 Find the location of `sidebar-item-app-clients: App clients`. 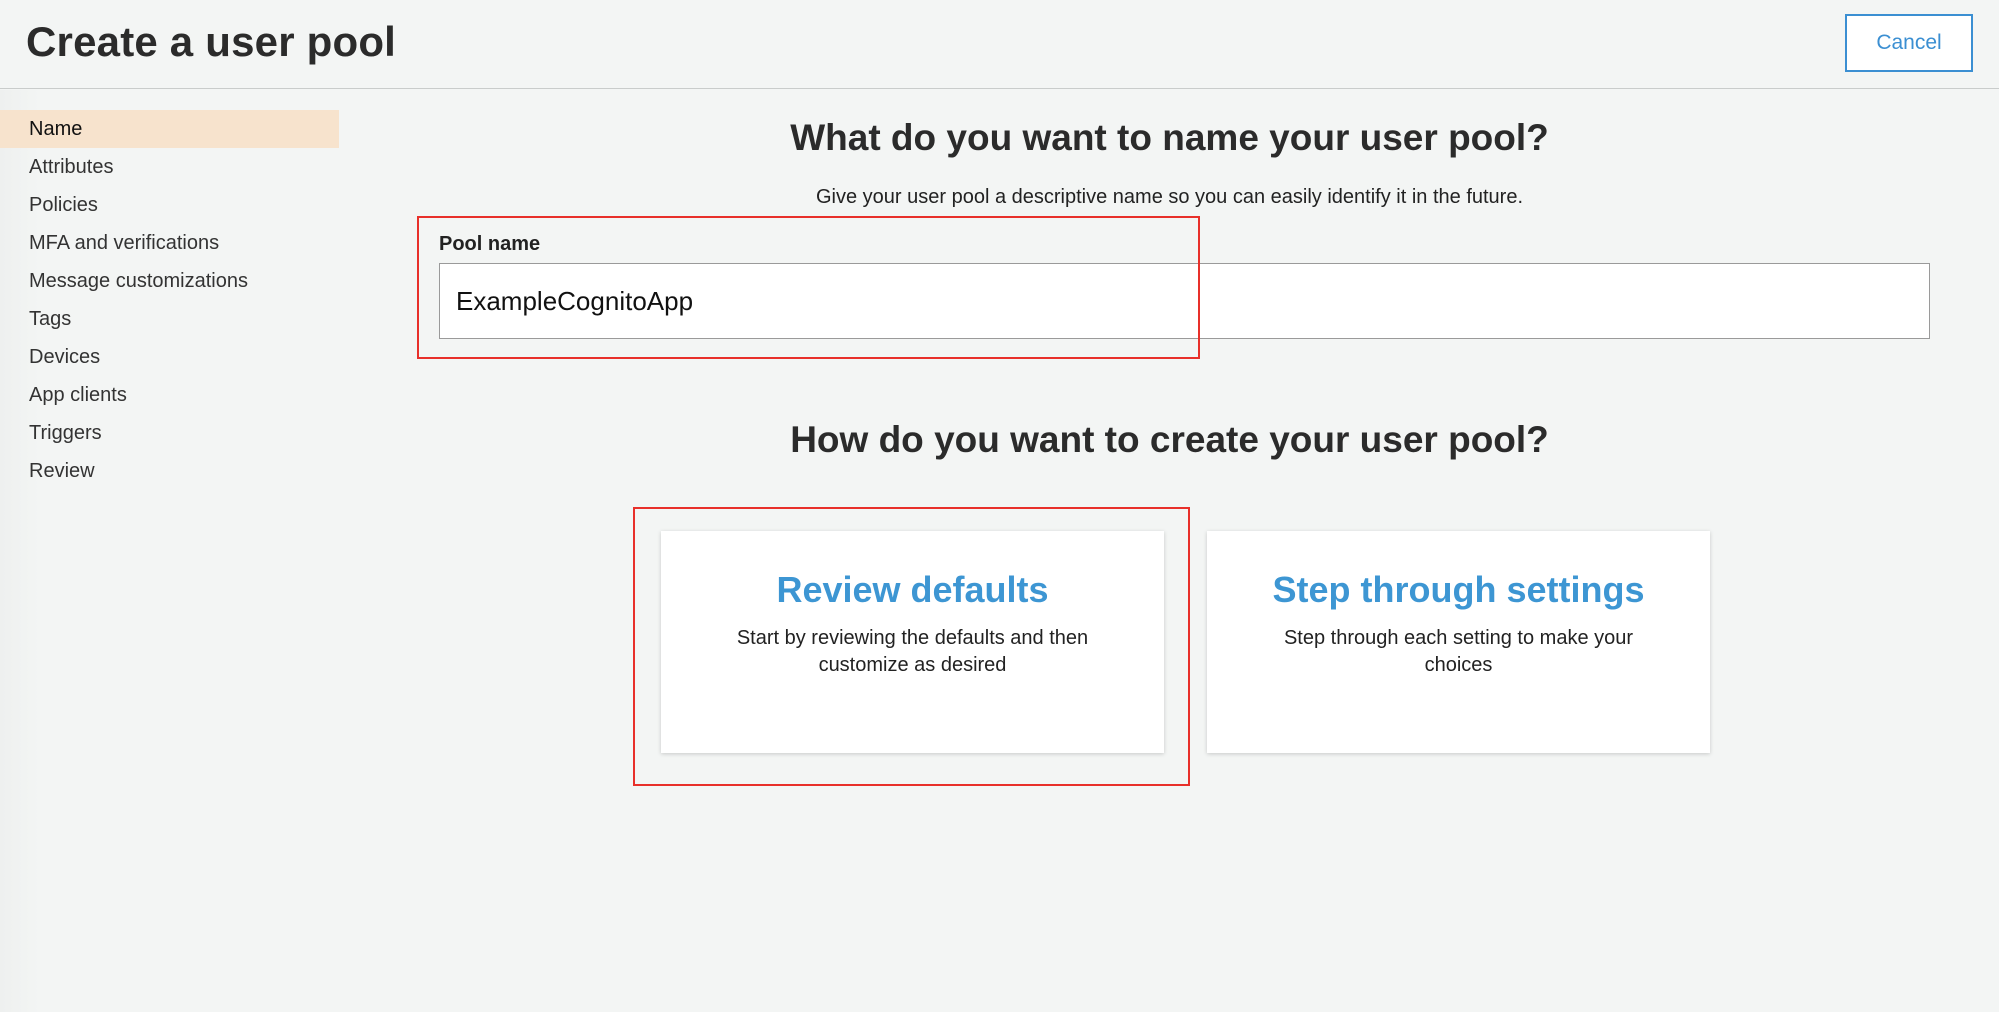

sidebar-item-app-clients: App clients is located at coordinates (169, 395).